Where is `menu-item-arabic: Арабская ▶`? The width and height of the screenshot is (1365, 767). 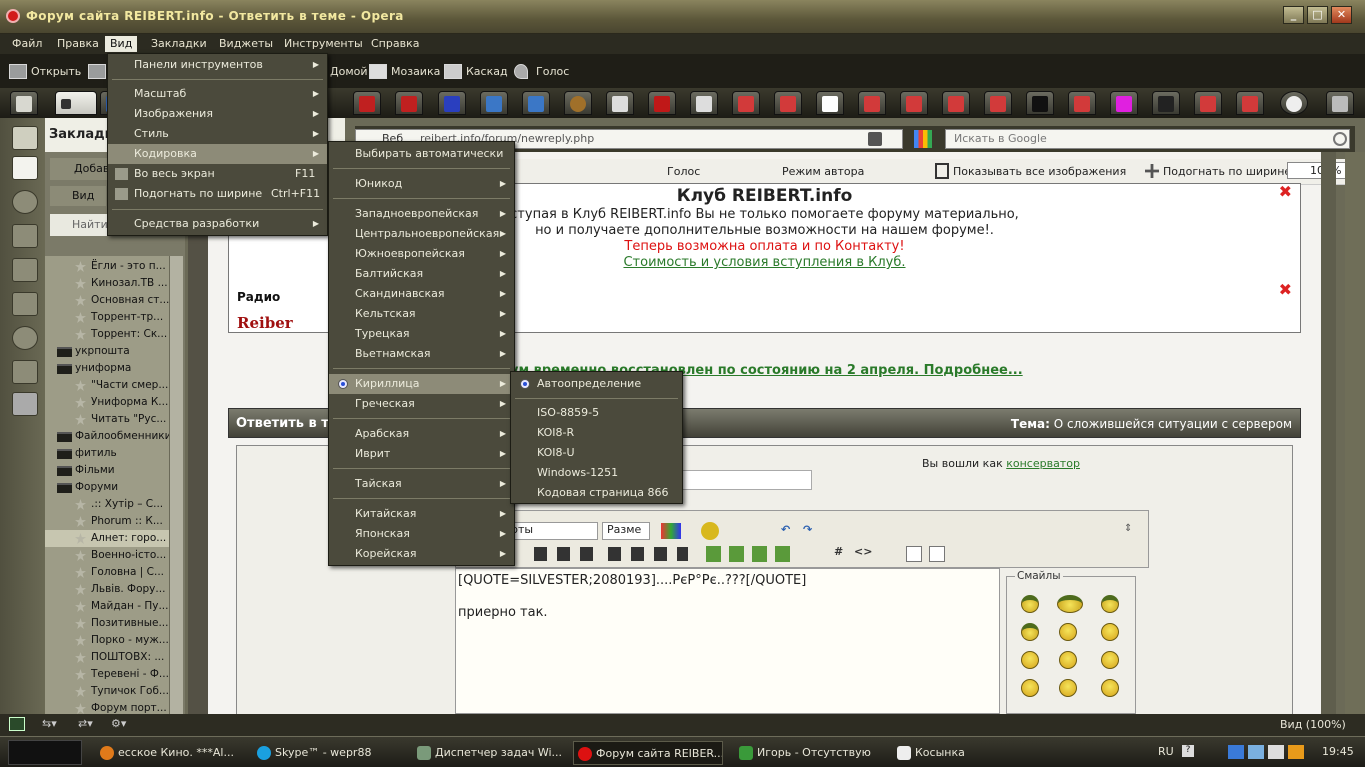
menu-item-arabic: Арабская ▶ is located at coordinates (421, 434).